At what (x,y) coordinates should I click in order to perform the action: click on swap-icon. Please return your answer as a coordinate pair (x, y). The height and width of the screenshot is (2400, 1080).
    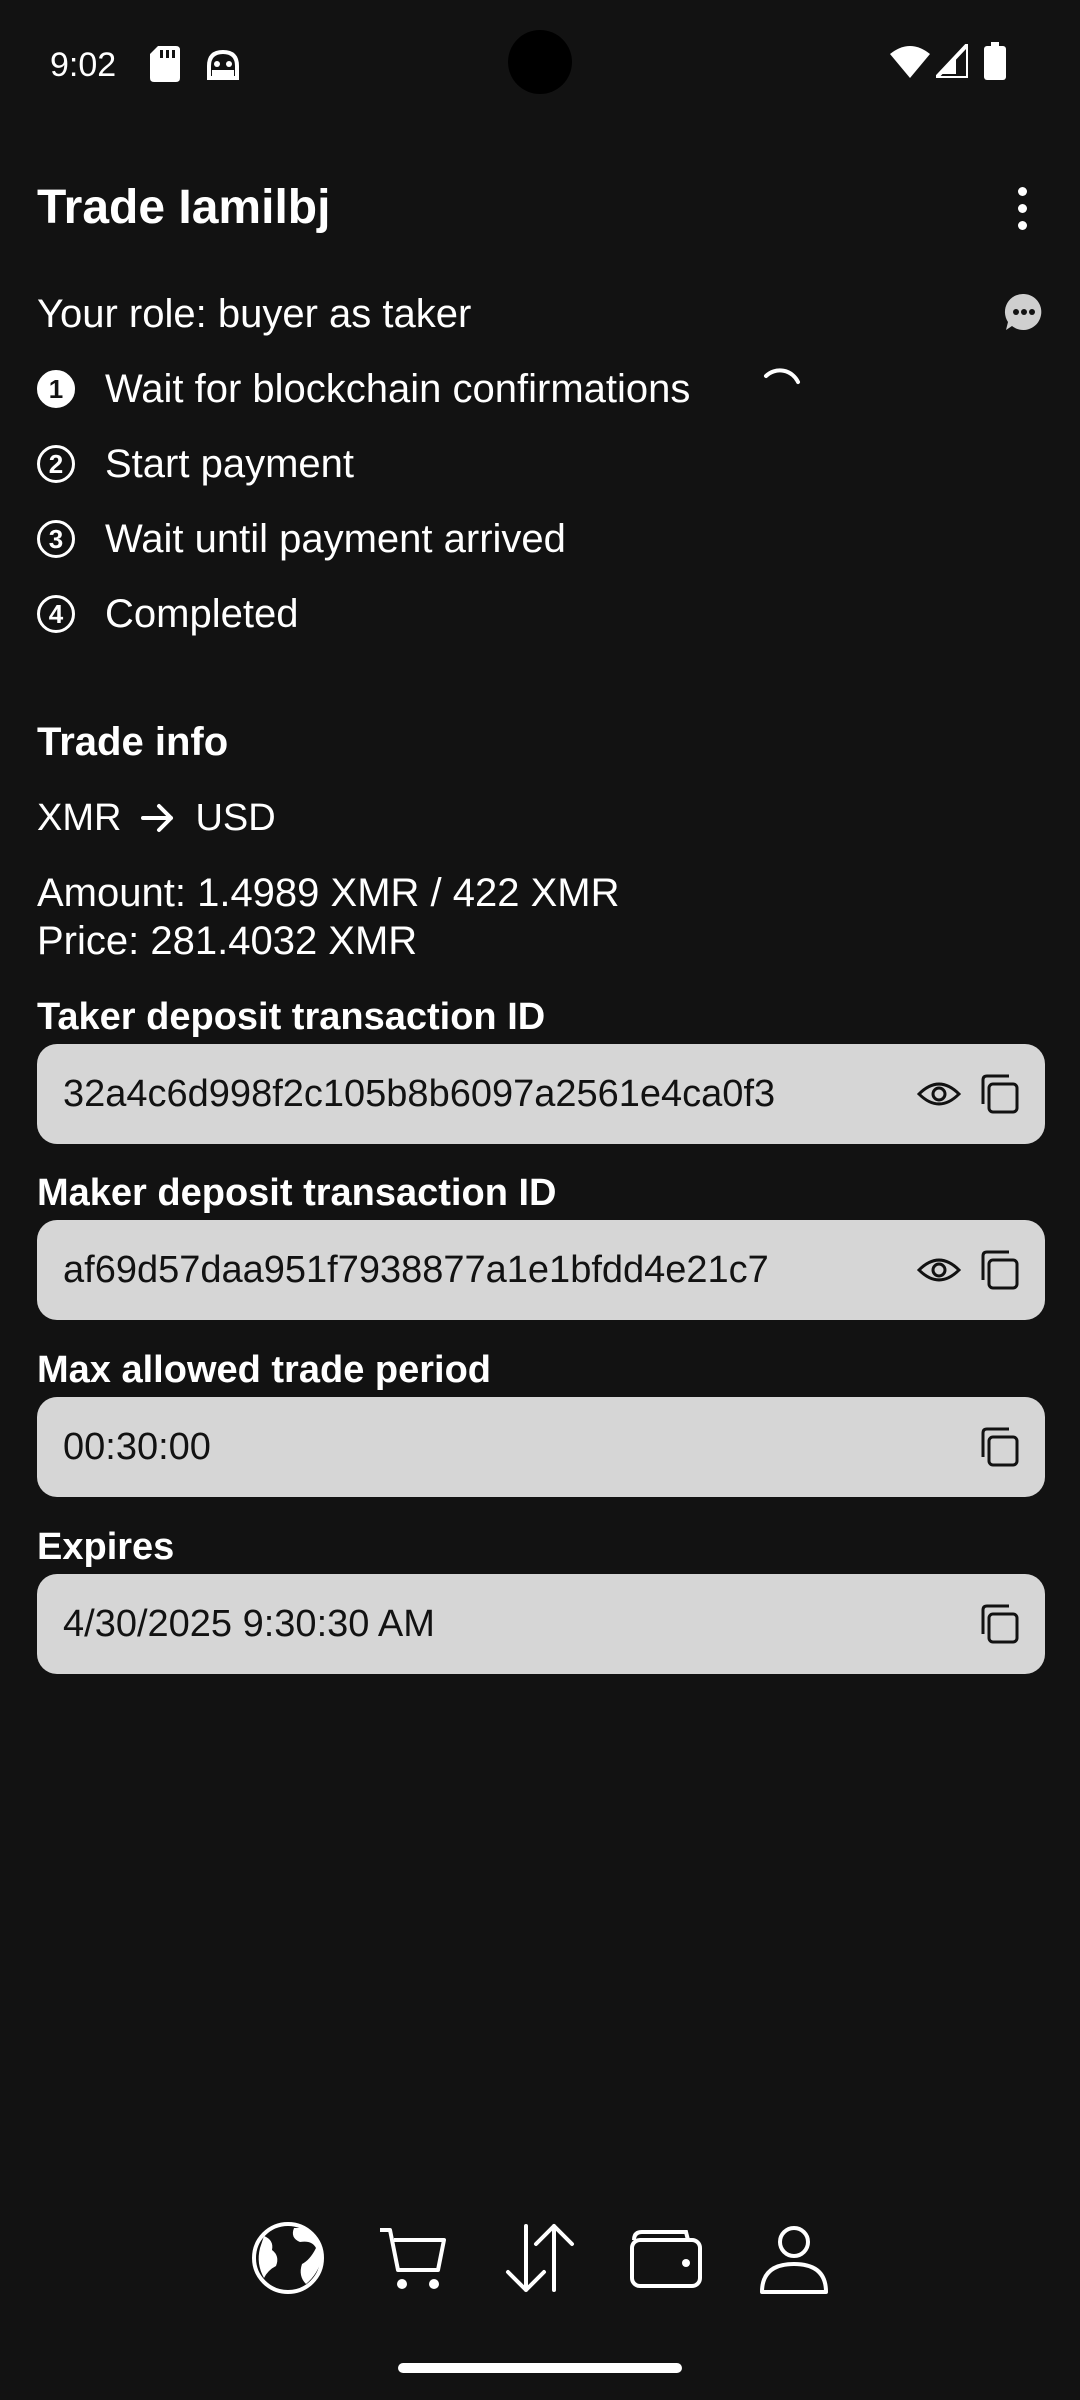
    Looking at the image, I should click on (540, 2258).